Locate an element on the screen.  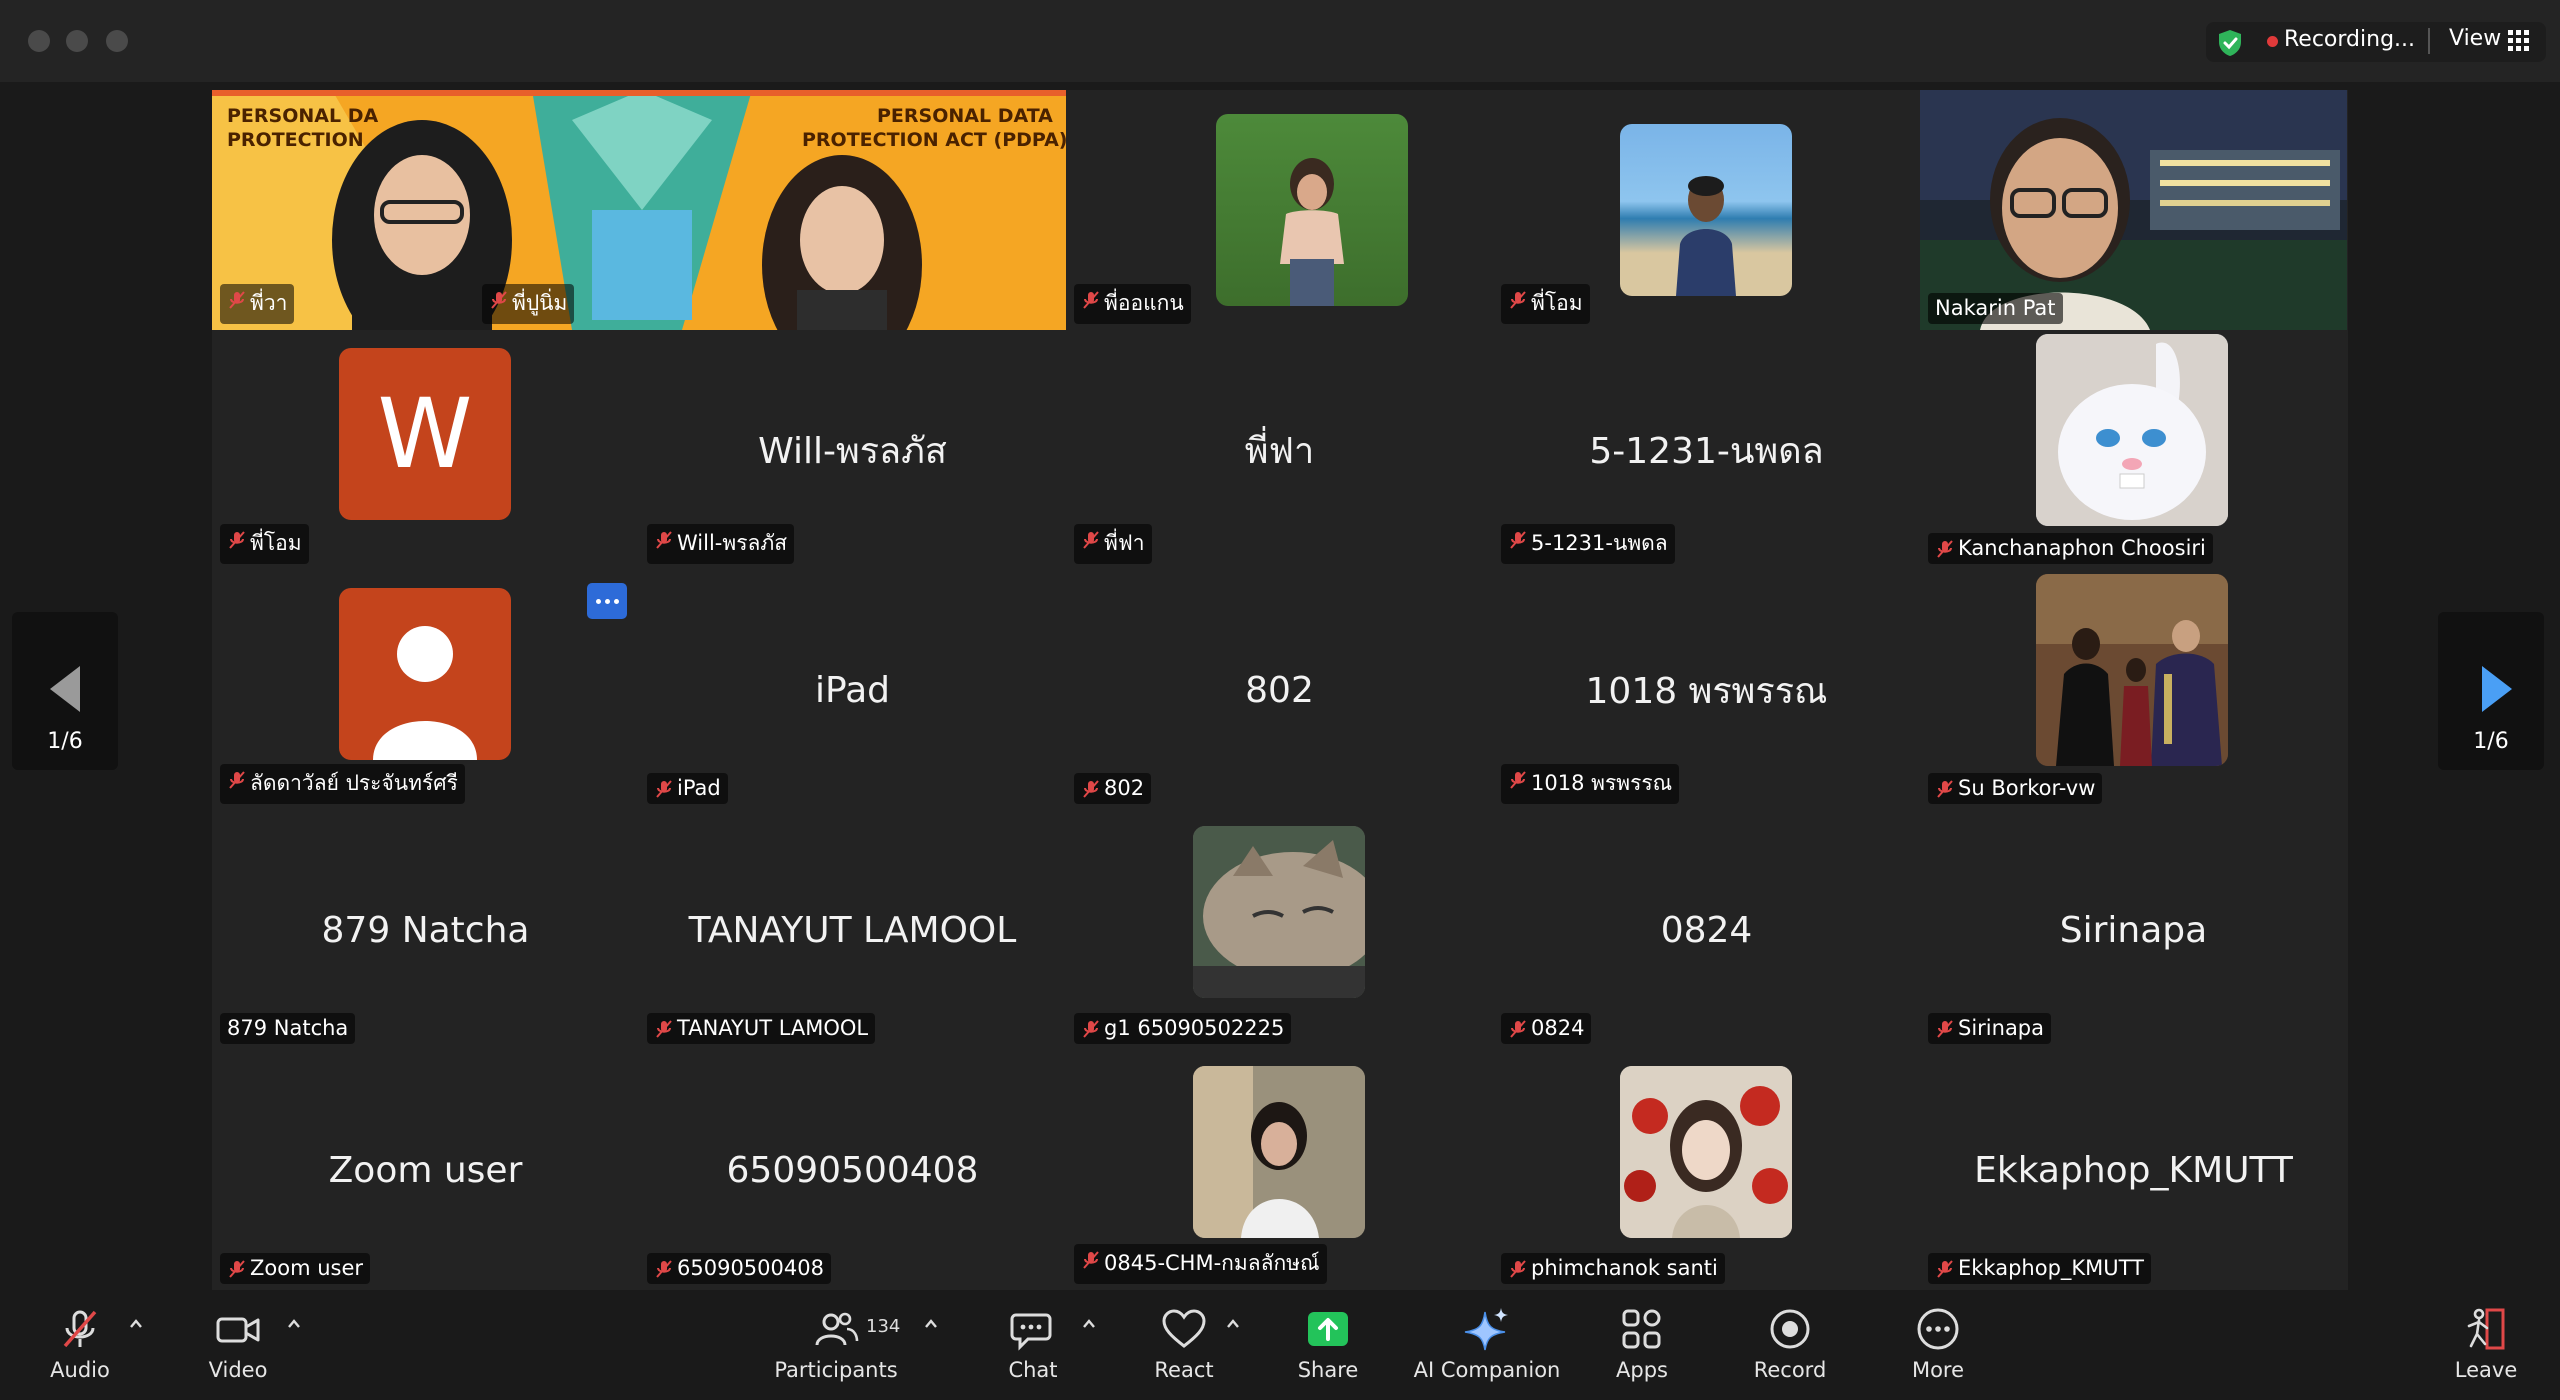
ai-companion-button: AI Companion is located at coordinates (1487, 1344).